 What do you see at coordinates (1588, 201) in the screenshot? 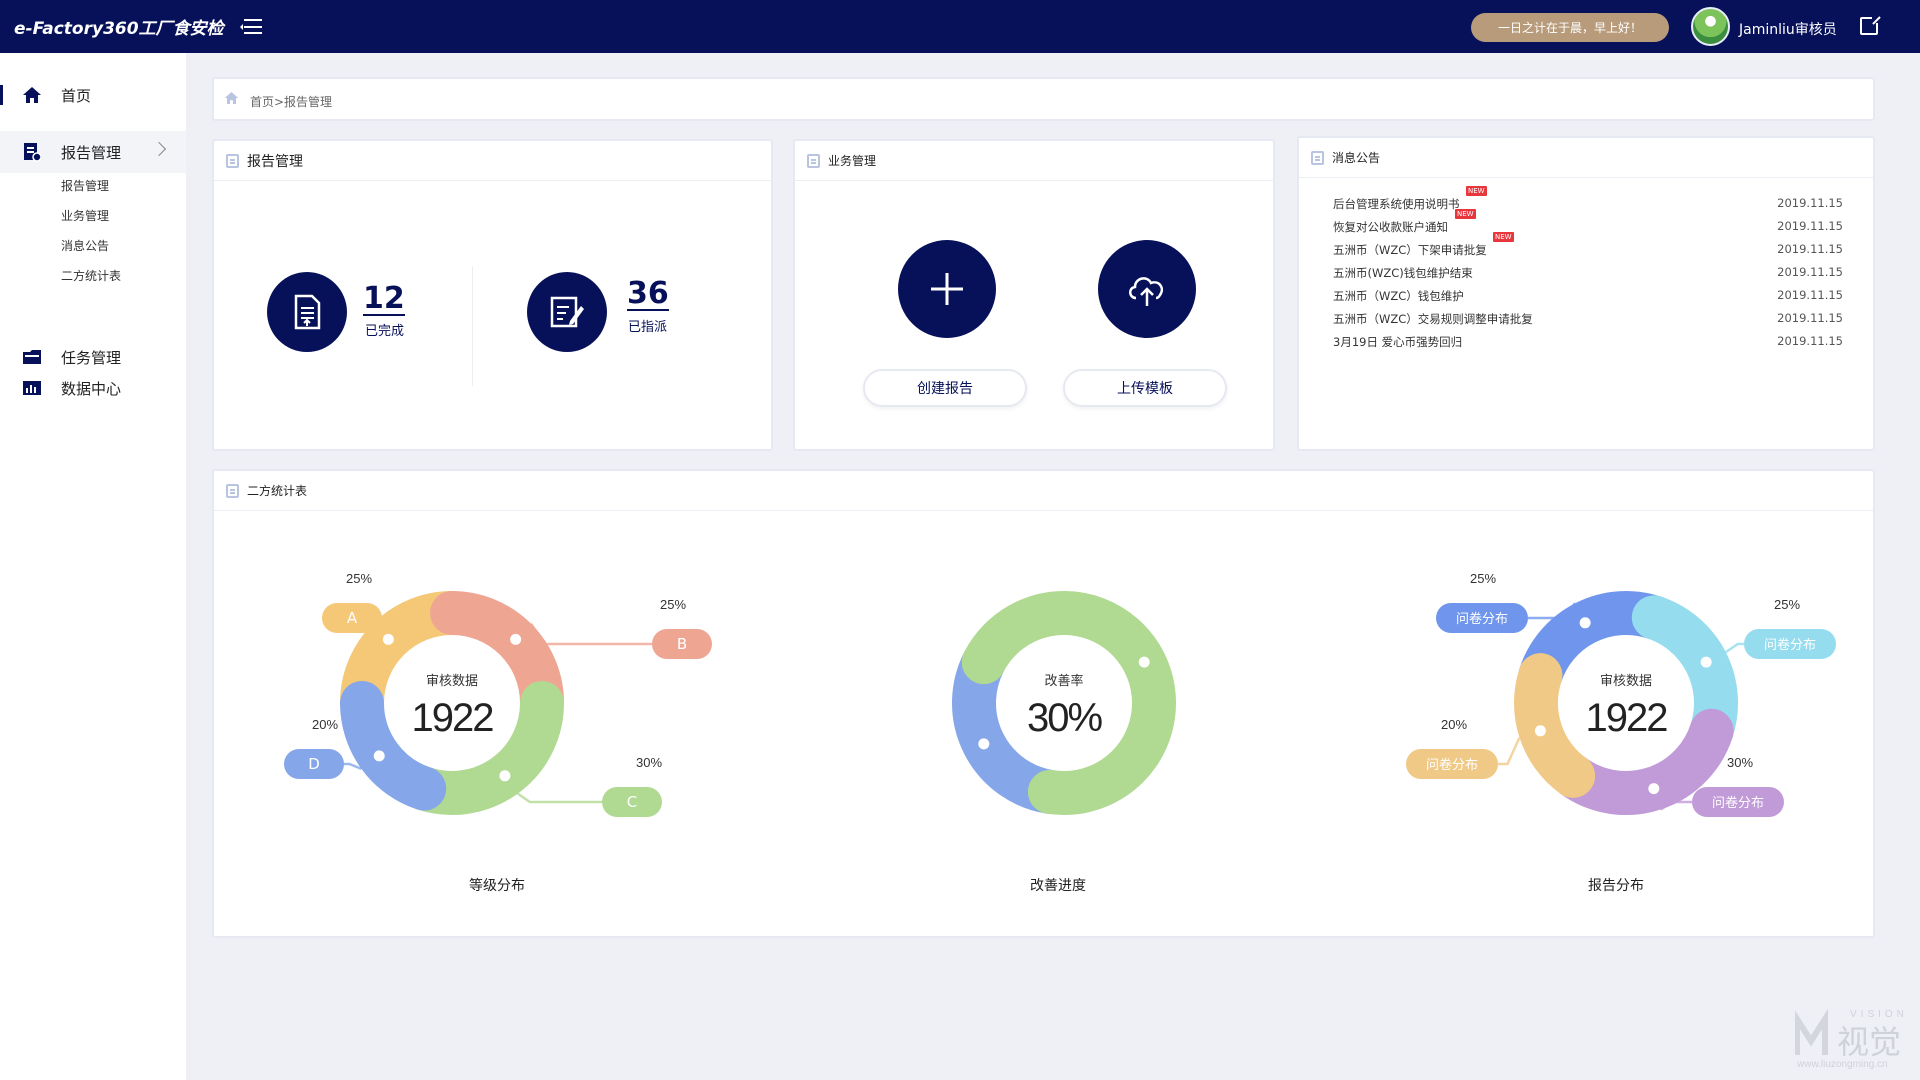
I see `news-item: 后台管理系统使用说明书 NEW 2019.11.15` at bounding box center [1588, 201].